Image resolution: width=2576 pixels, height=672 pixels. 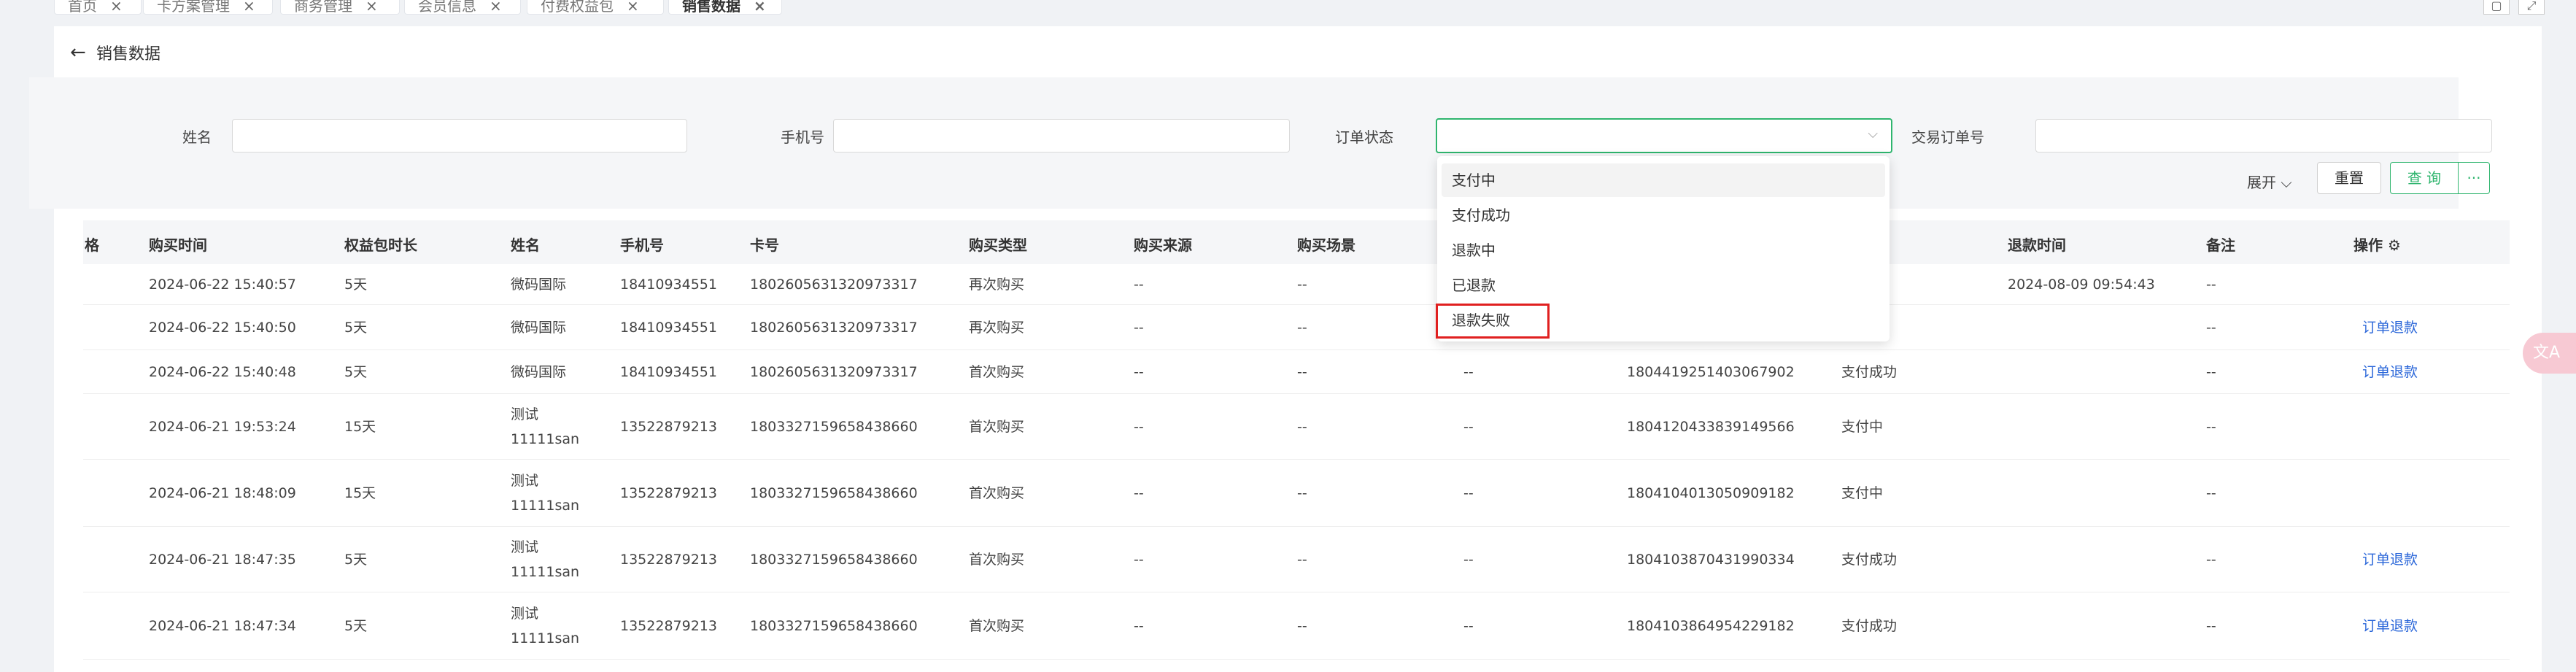 I want to click on order-status-select: ⌵, so click(x=1664, y=135).